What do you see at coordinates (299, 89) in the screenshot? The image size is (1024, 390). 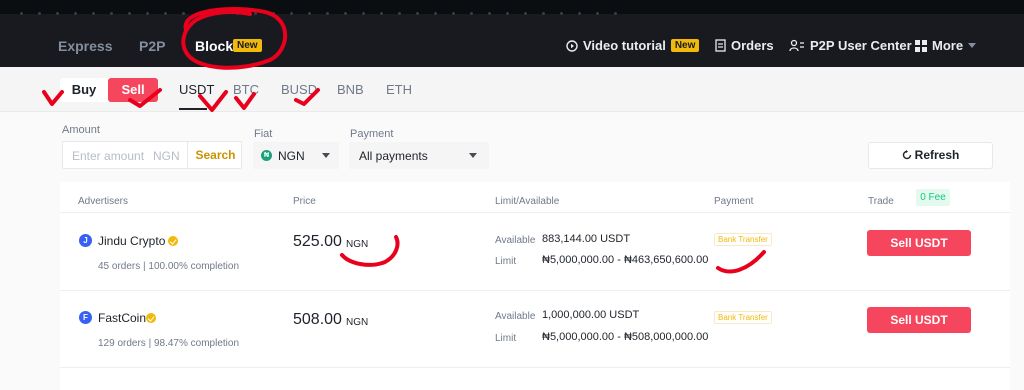 I see `asset-tab-busd: BUSD` at bounding box center [299, 89].